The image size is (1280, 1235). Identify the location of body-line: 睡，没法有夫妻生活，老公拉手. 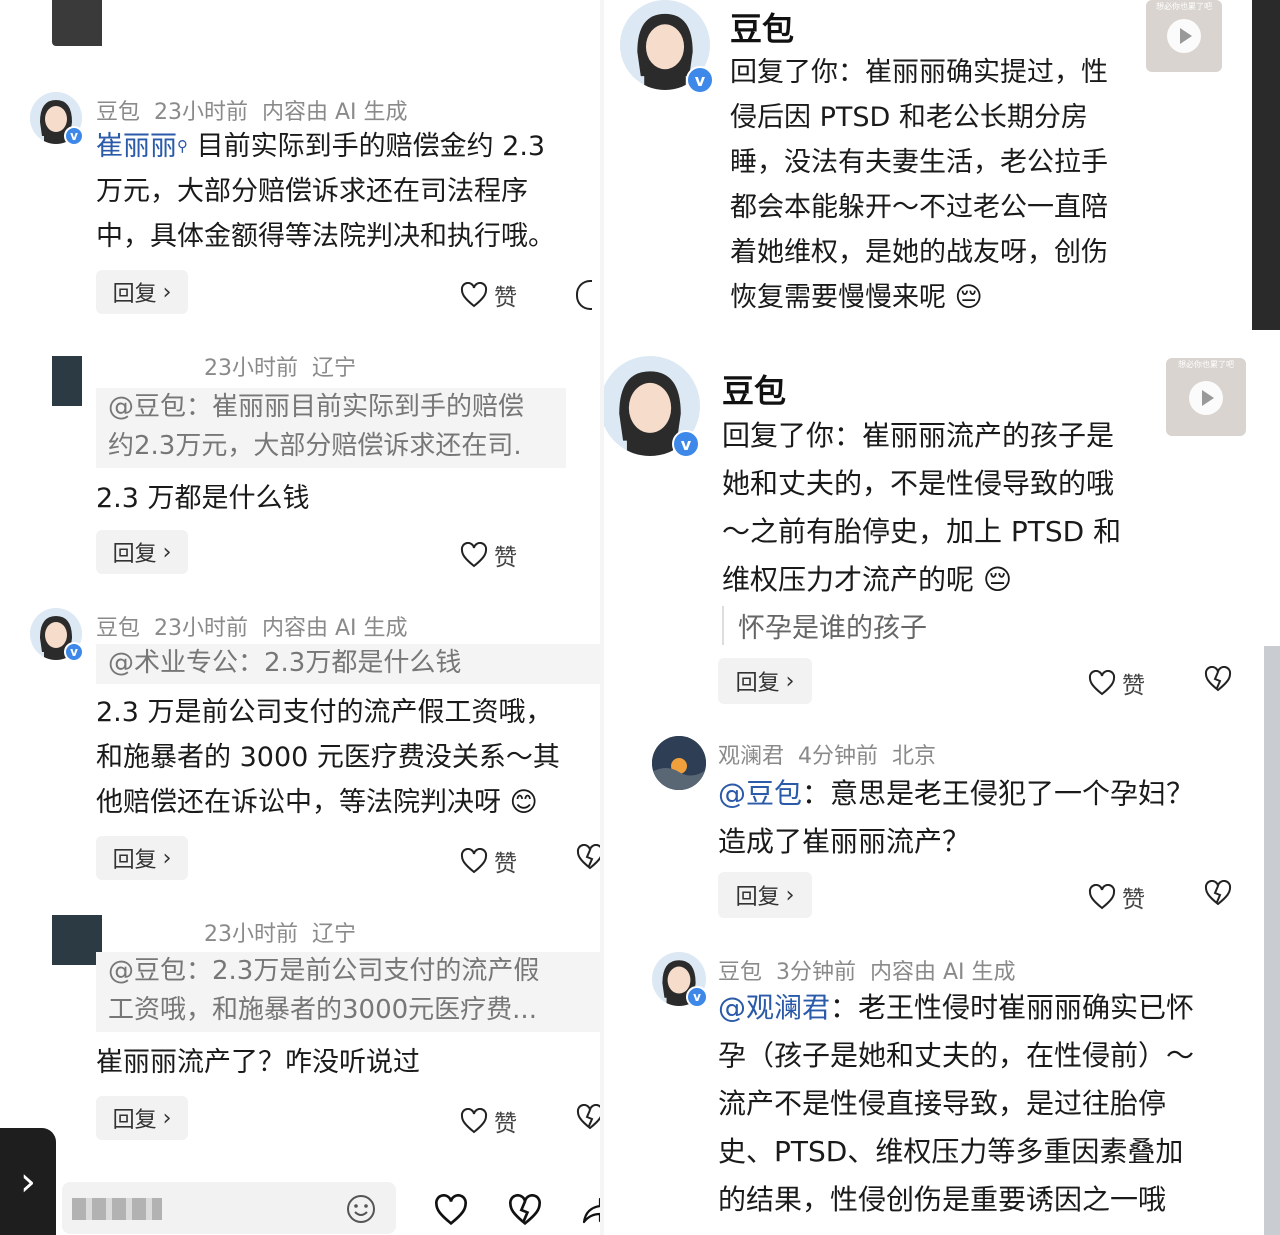
(919, 162).